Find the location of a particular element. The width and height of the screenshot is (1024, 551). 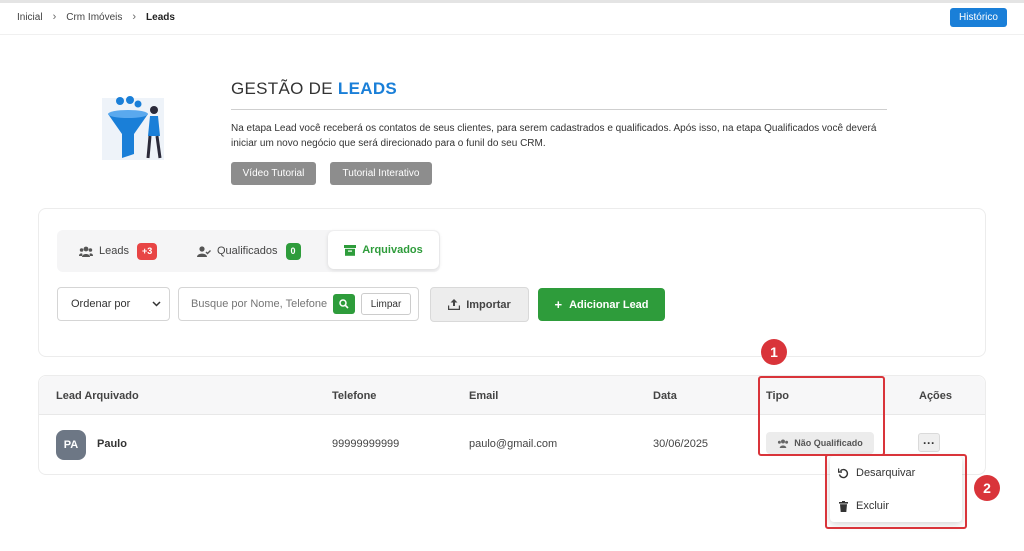

column-header-email: Email is located at coordinates (484, 396).